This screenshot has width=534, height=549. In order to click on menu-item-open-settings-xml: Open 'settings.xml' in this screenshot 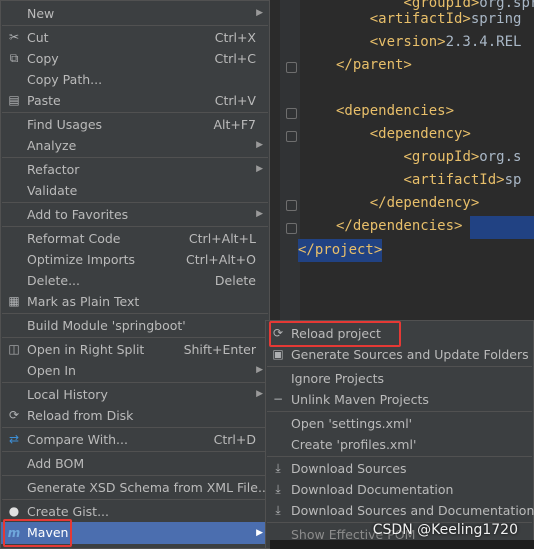, I will do `click(399, 423)`.